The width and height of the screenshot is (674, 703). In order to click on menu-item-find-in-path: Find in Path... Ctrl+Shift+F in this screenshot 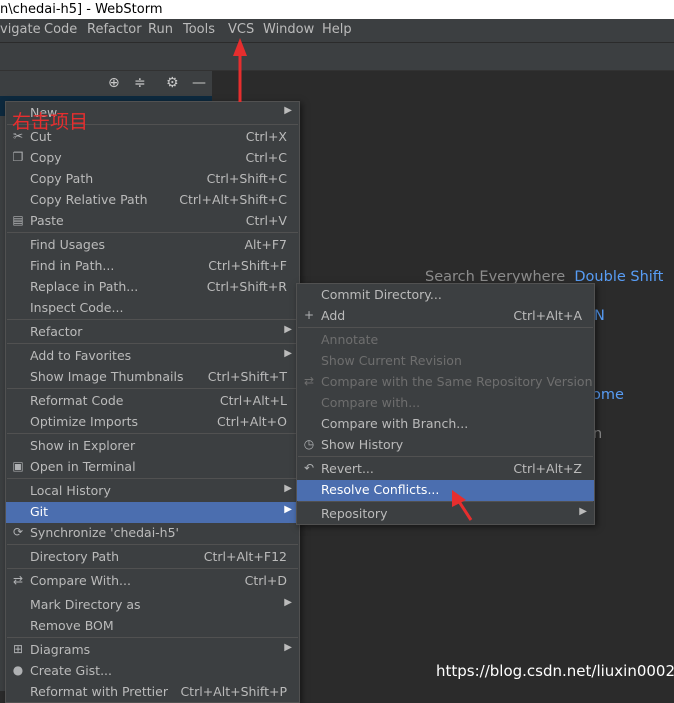, I will do `click(152, 266)`.